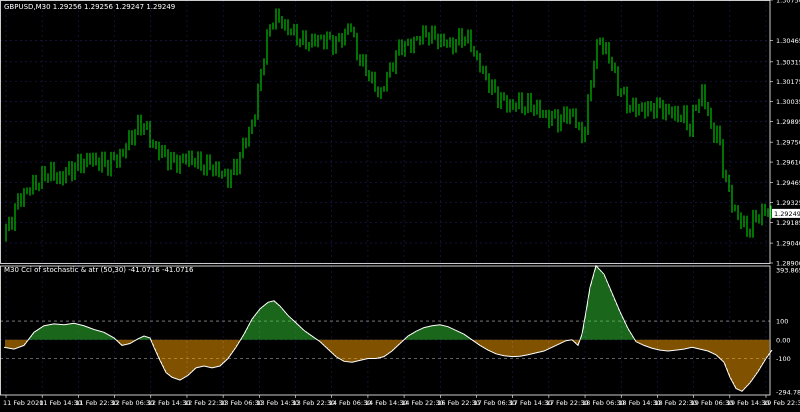  What do you see at coordinates (788, 41) in the screenshot?
I see `price-tick-label: 1.30465` at bounding box center [788, 41].